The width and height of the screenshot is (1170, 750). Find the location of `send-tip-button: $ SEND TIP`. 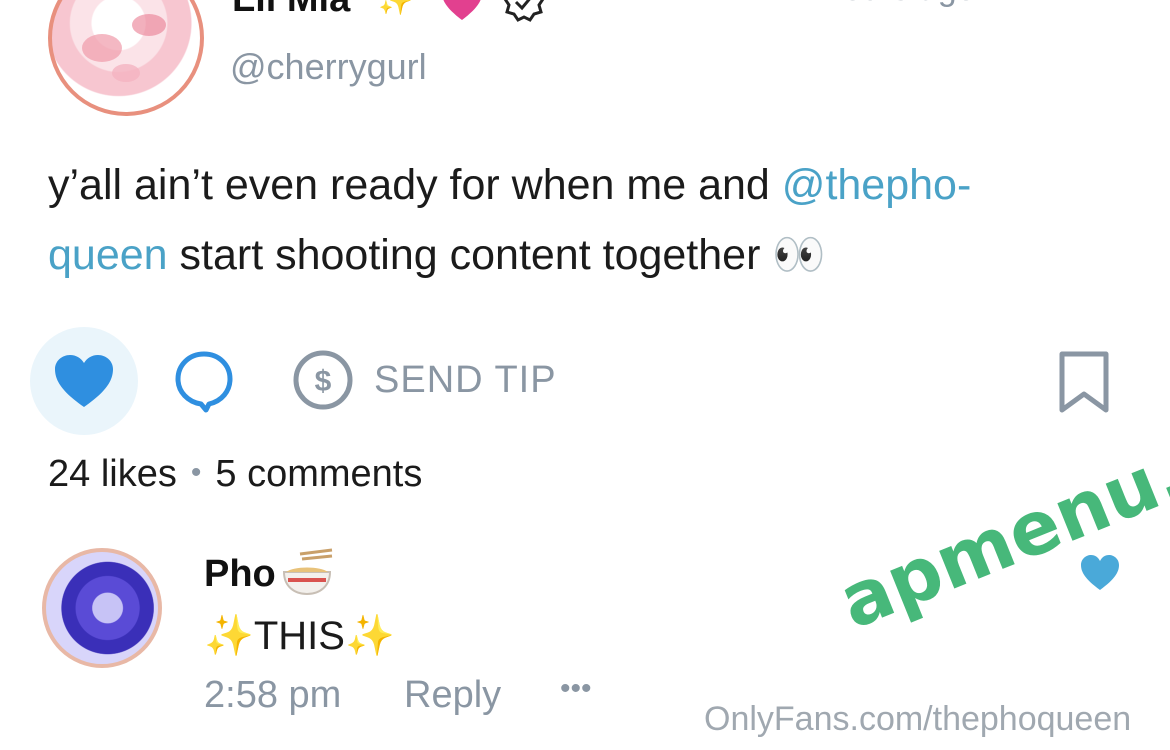

send-tip-button: $ SEND TIP is located at coordinates (424, 380).